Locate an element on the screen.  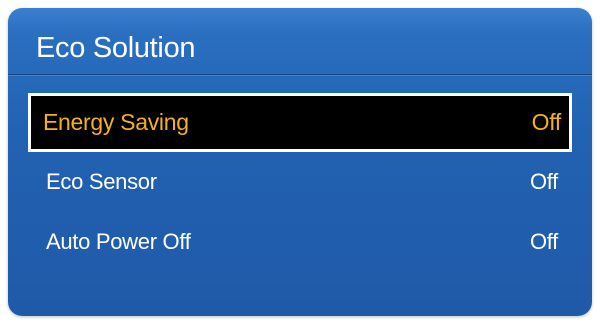
menu-title: Eco Solution is located at coordinates (116, 48).